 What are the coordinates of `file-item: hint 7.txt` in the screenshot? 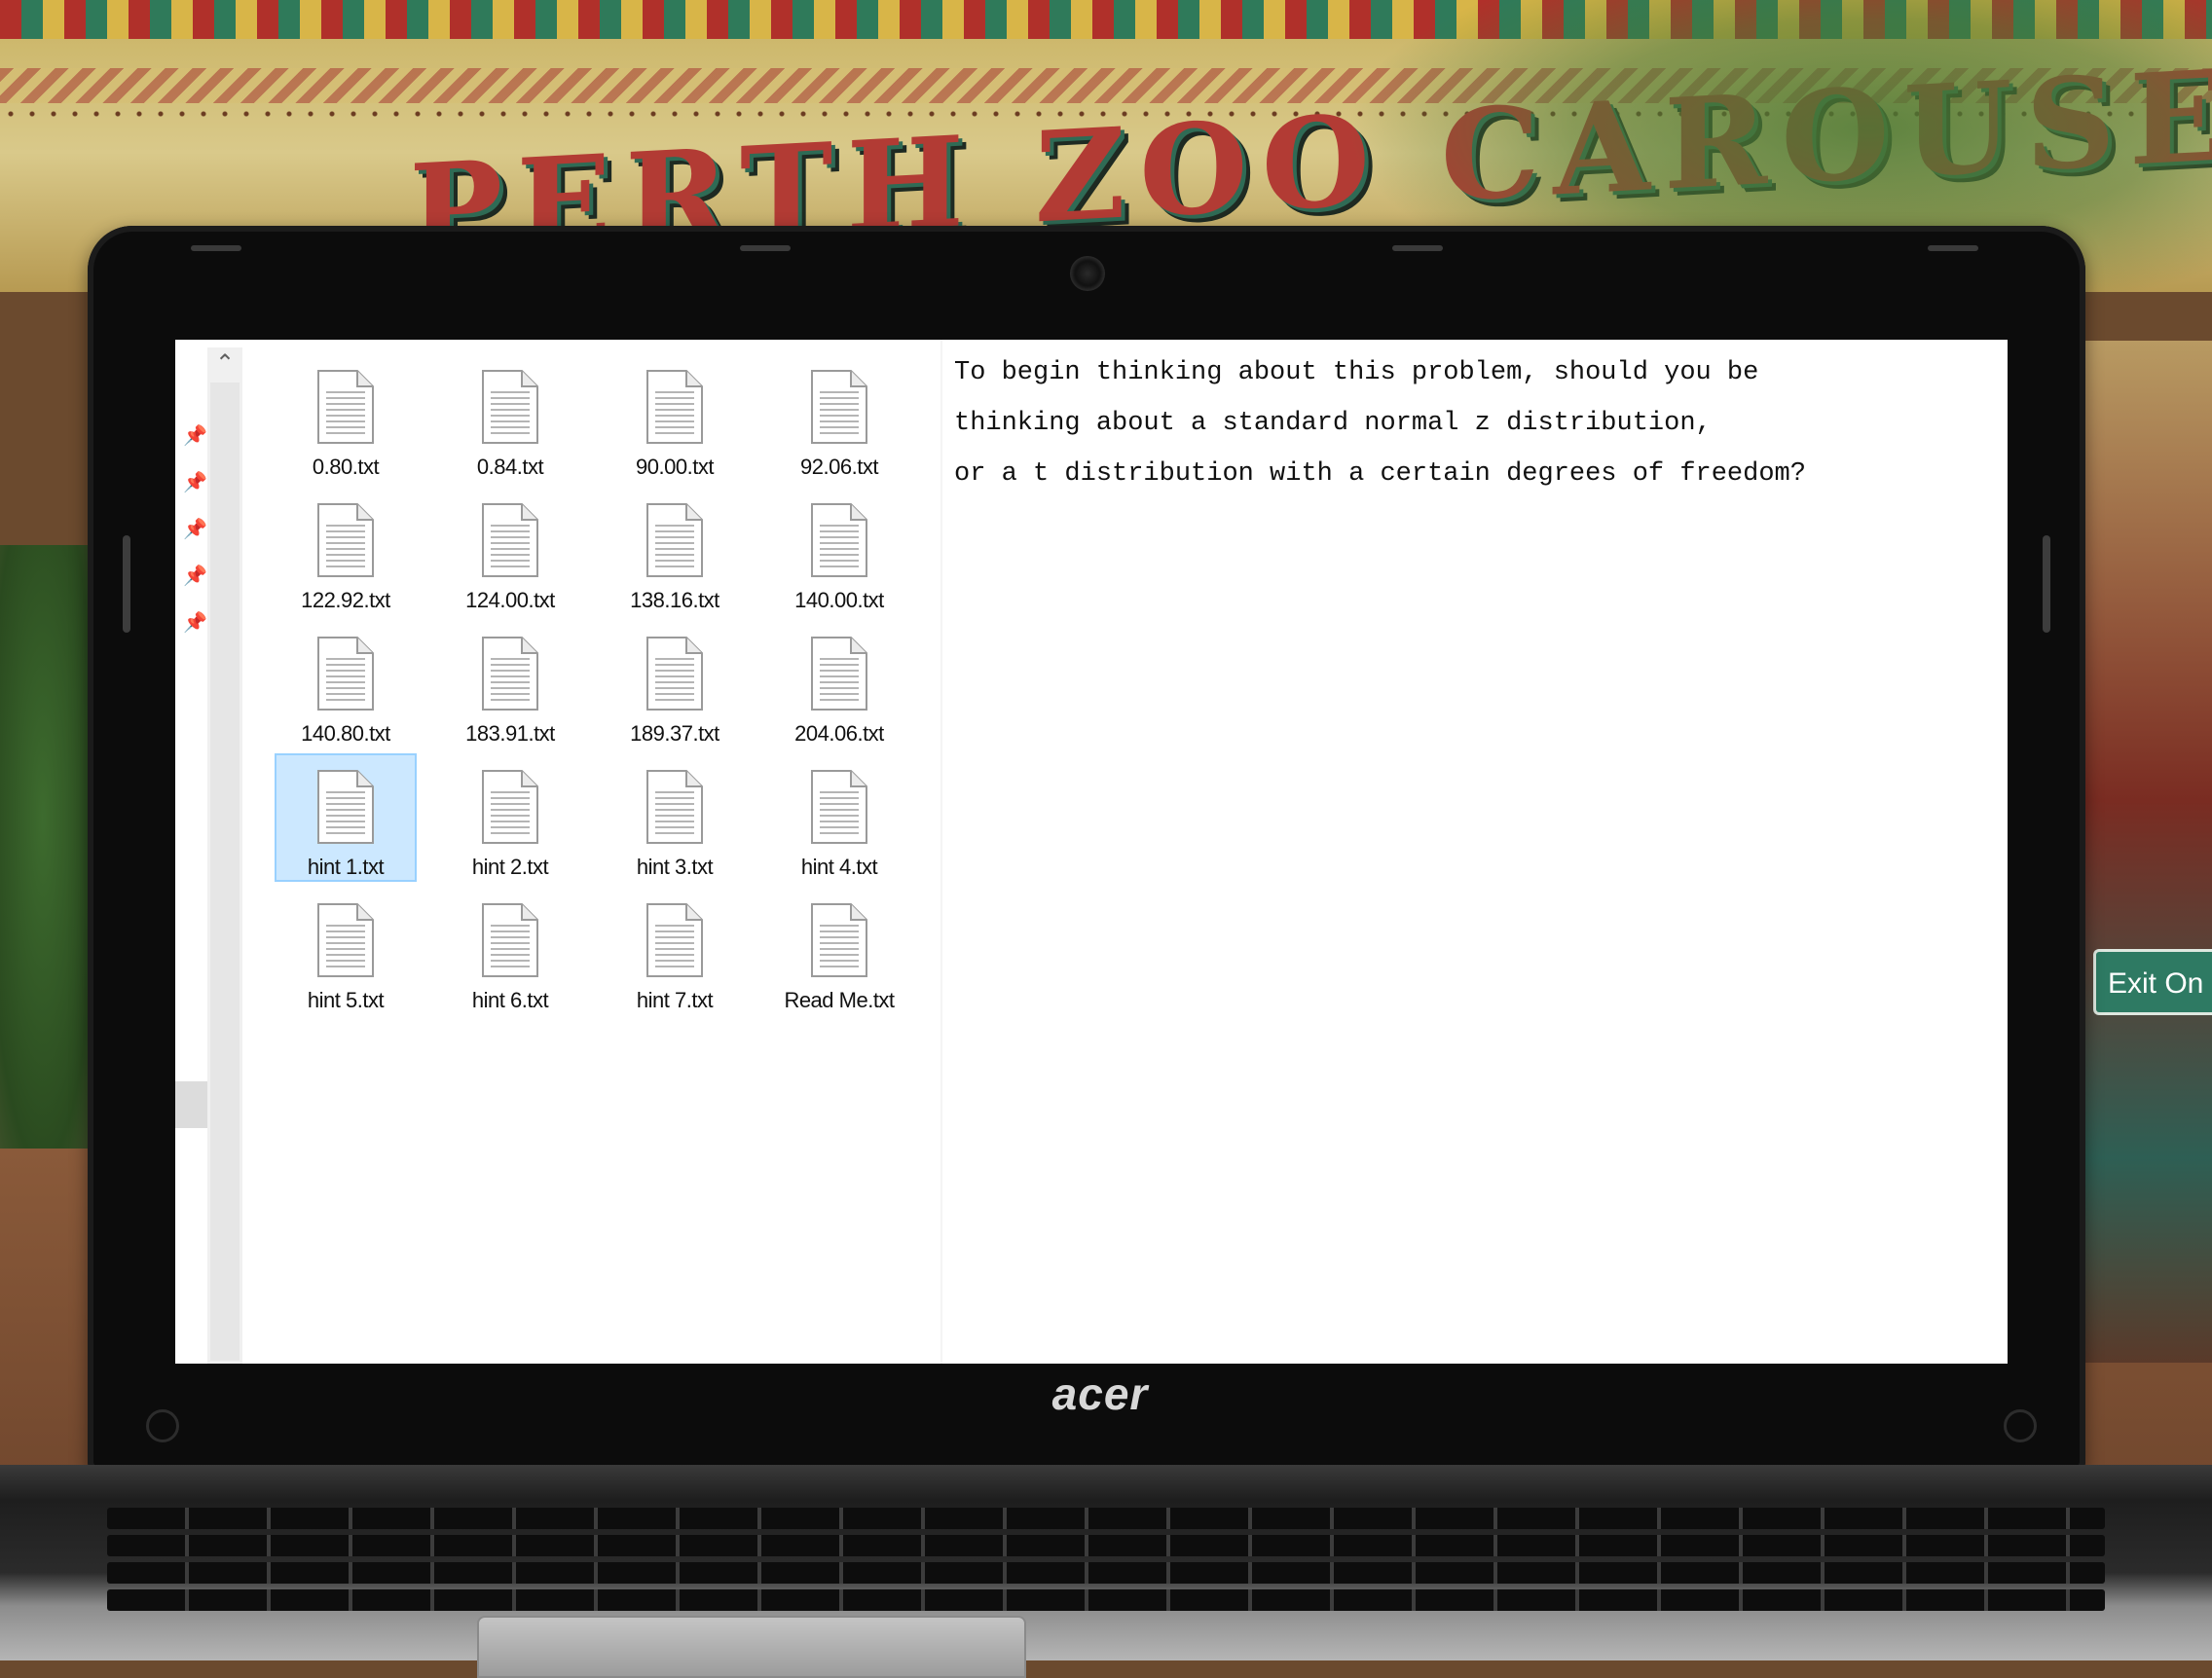 It's located at (675, 951).